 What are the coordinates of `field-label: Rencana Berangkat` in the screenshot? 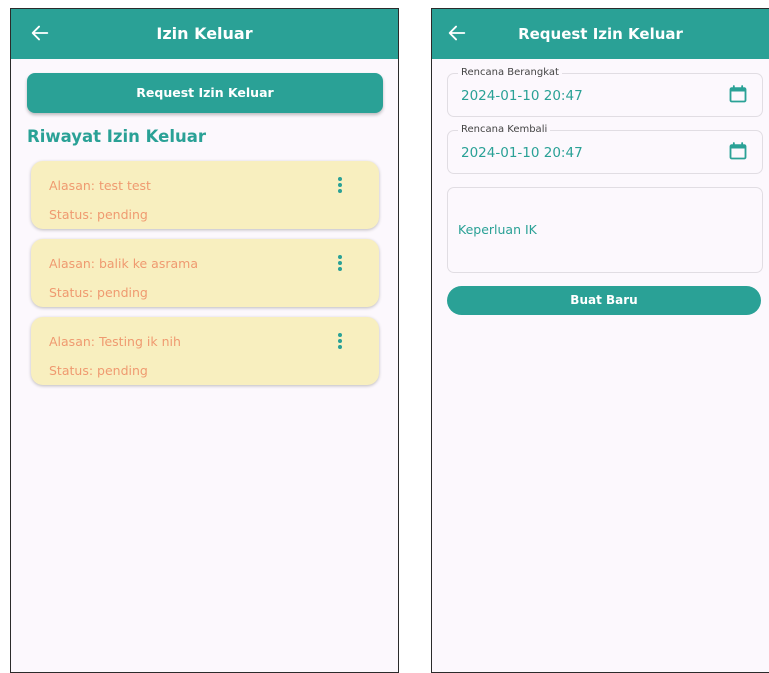 It's located at (510, 72).